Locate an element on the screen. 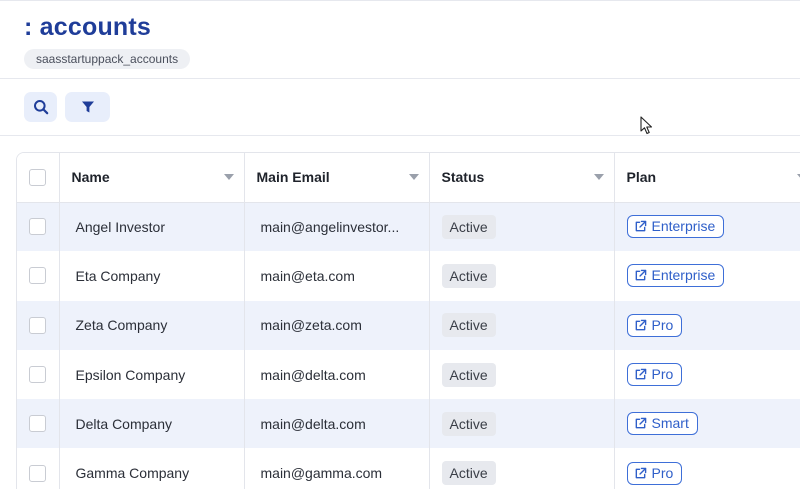 The image size is (800, 489). search-icon is located at coordinates (40, 107).